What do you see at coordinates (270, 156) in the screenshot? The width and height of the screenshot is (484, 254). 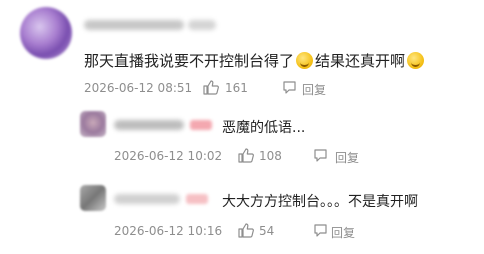 I see `like-count: 108` at bounding box center [270, 156].